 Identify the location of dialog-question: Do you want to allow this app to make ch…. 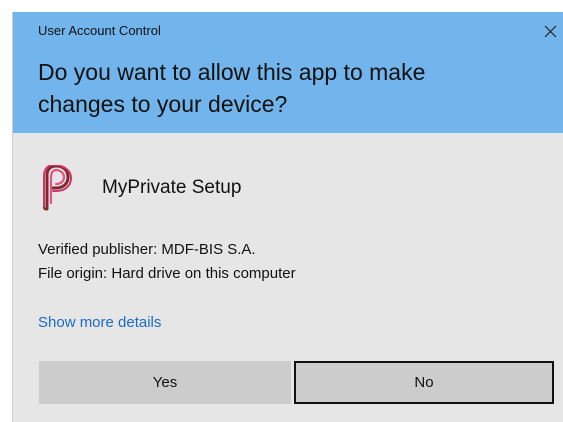
(232, 88).